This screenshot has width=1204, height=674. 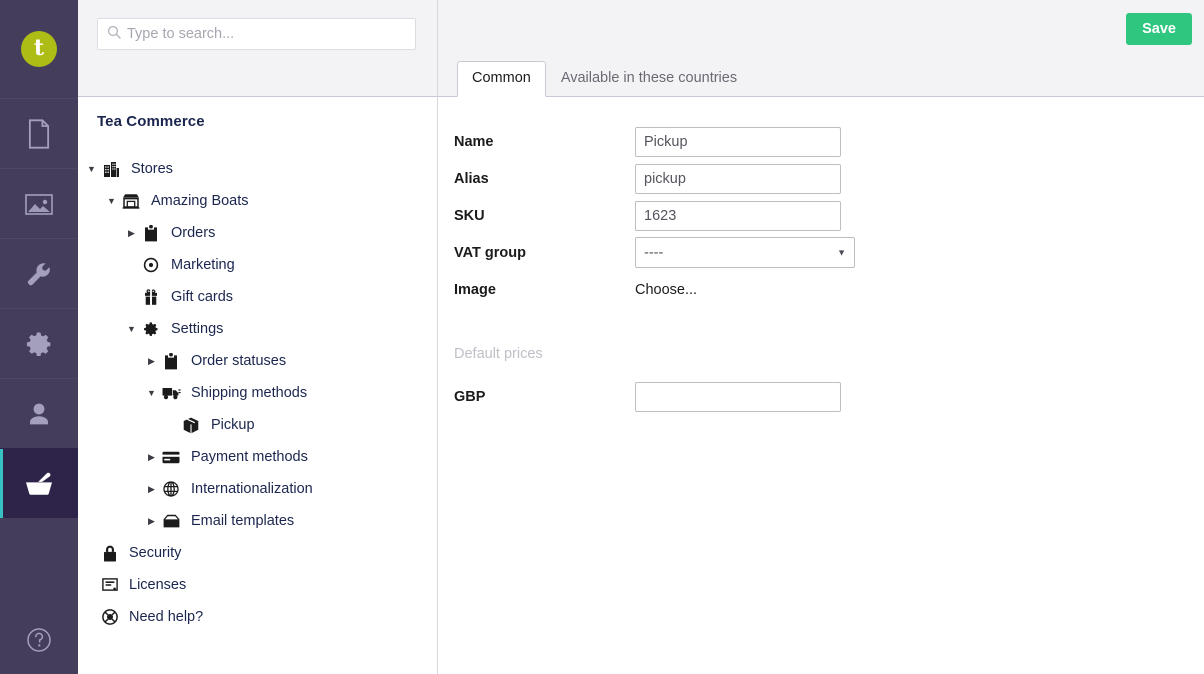 I want to click on tree-node-label: Internationalization, so click(x=252, y=489).